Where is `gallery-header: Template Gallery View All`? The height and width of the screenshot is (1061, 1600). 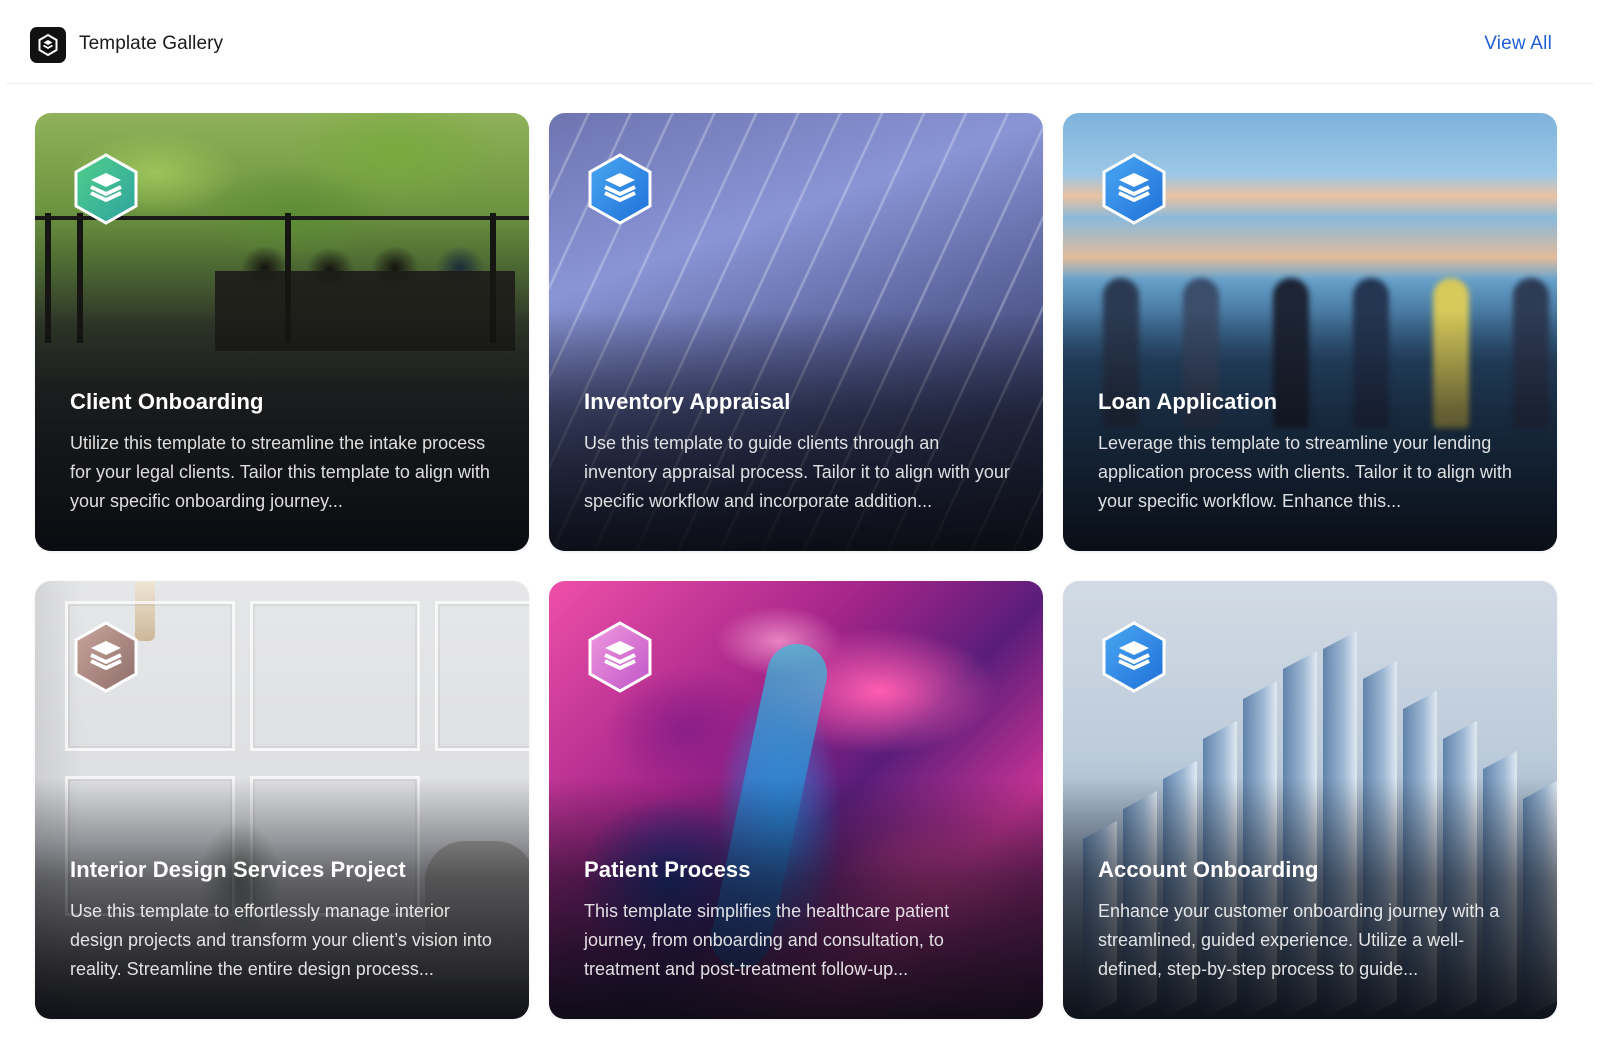
gallery-header: Template Gallery View All is located at coordinates (800, 45).